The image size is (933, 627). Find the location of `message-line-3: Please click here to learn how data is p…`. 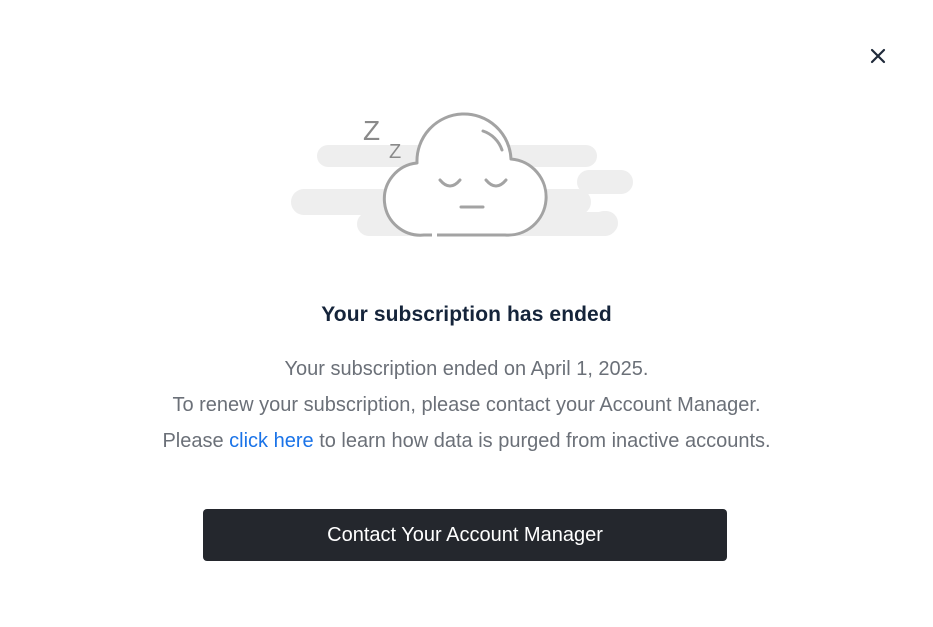

message-line-3: Please click here to learn how data is p… is located at coordinates (466, 441).